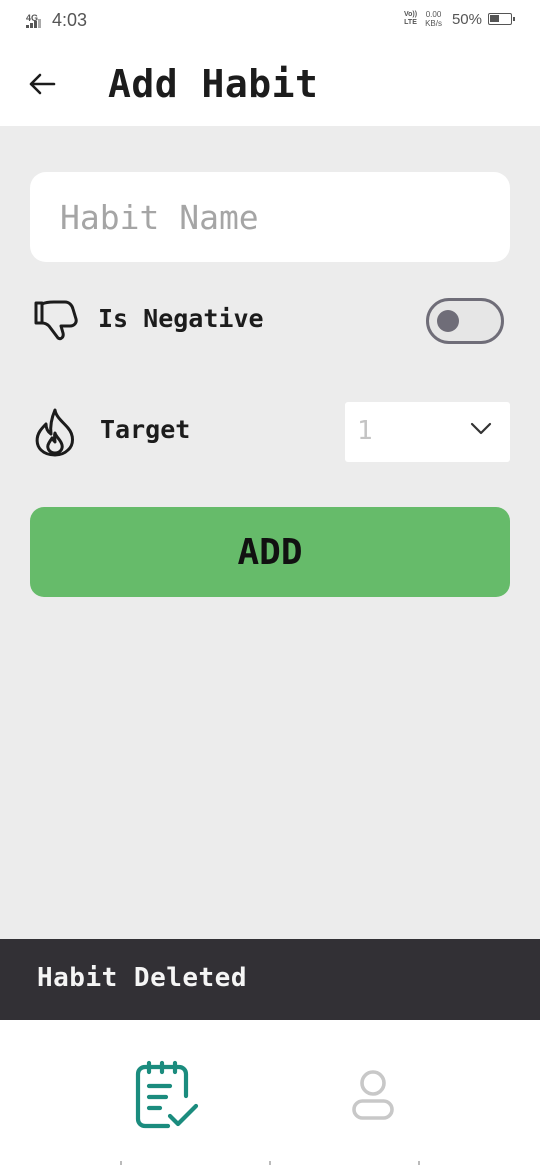  Describe the element at coordinates (466, 19) in the screenshot. I see `battery-percent: 50%` at that location.